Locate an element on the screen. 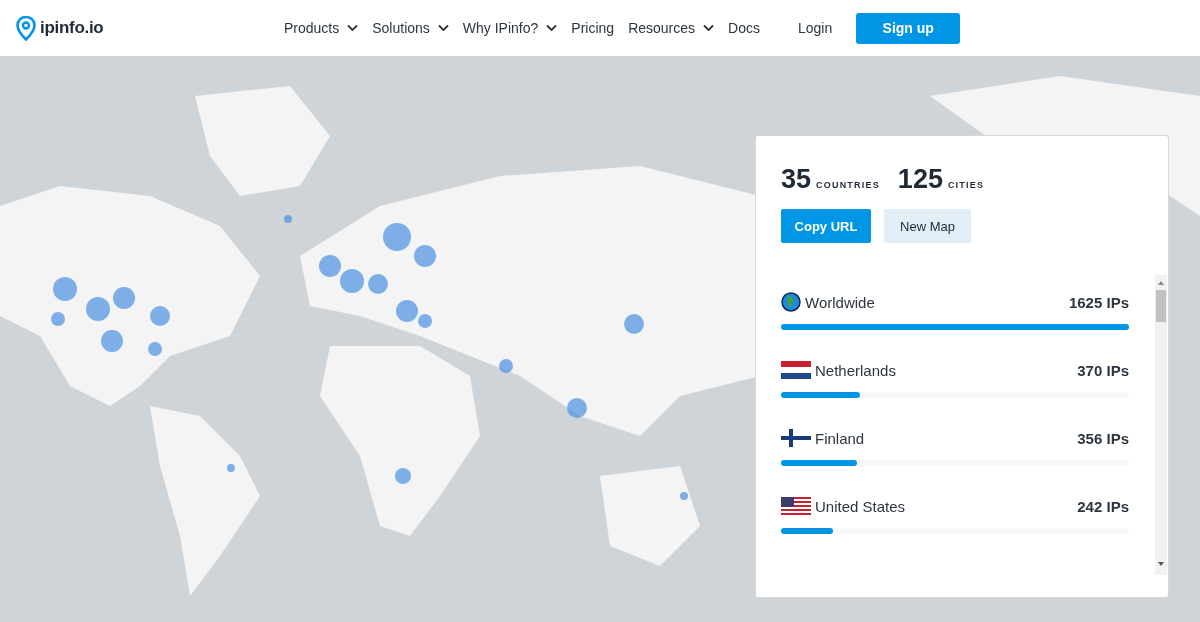 The image size is (1200, 622). netherlands-flag-icon is located at coordinates (796, 370).